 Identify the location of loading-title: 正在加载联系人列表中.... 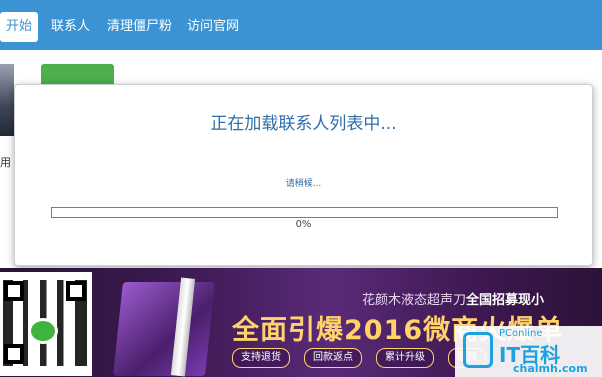
(303, 124).